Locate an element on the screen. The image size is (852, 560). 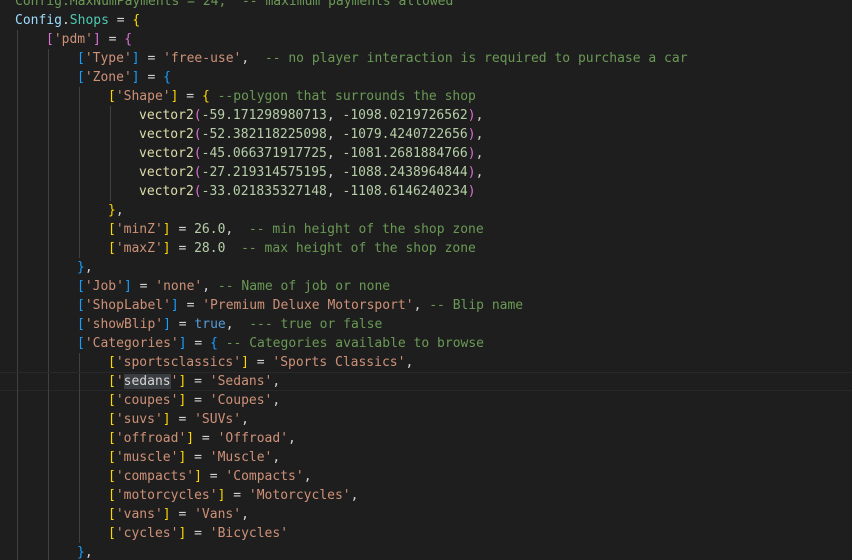
code-token: 'offroad' is located at coordinates (151, 438).